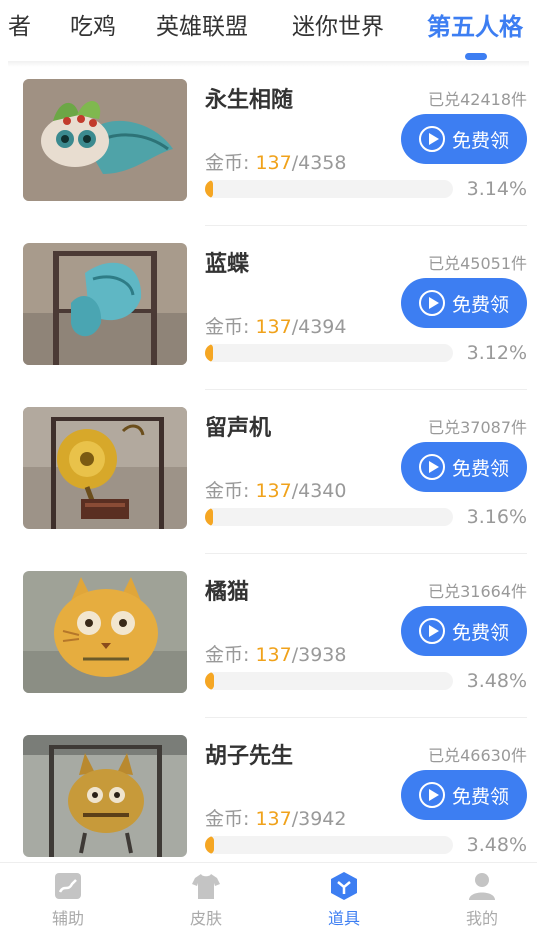  What do you see at coordinates (68, 900) in the screenshot?
I see `nav-assist: 辅助` at bounding box center [68, 900].